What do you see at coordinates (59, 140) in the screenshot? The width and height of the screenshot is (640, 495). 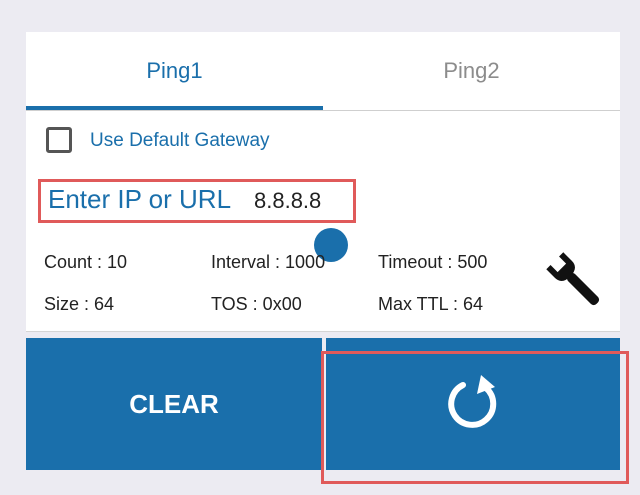 I see `default-gateway-checkbox` at bounding box center [59, 140].